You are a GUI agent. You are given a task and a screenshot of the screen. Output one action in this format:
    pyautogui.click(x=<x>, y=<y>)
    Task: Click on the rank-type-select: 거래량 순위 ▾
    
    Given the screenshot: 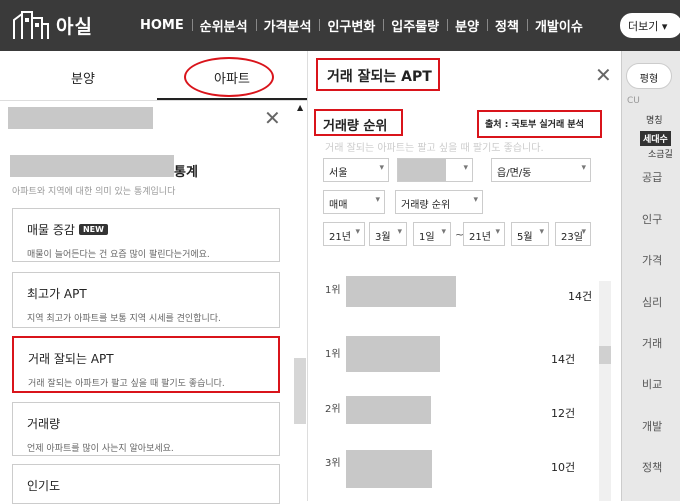 What is the action you would take?
    pyautogui.click(x=439, y=202)
    